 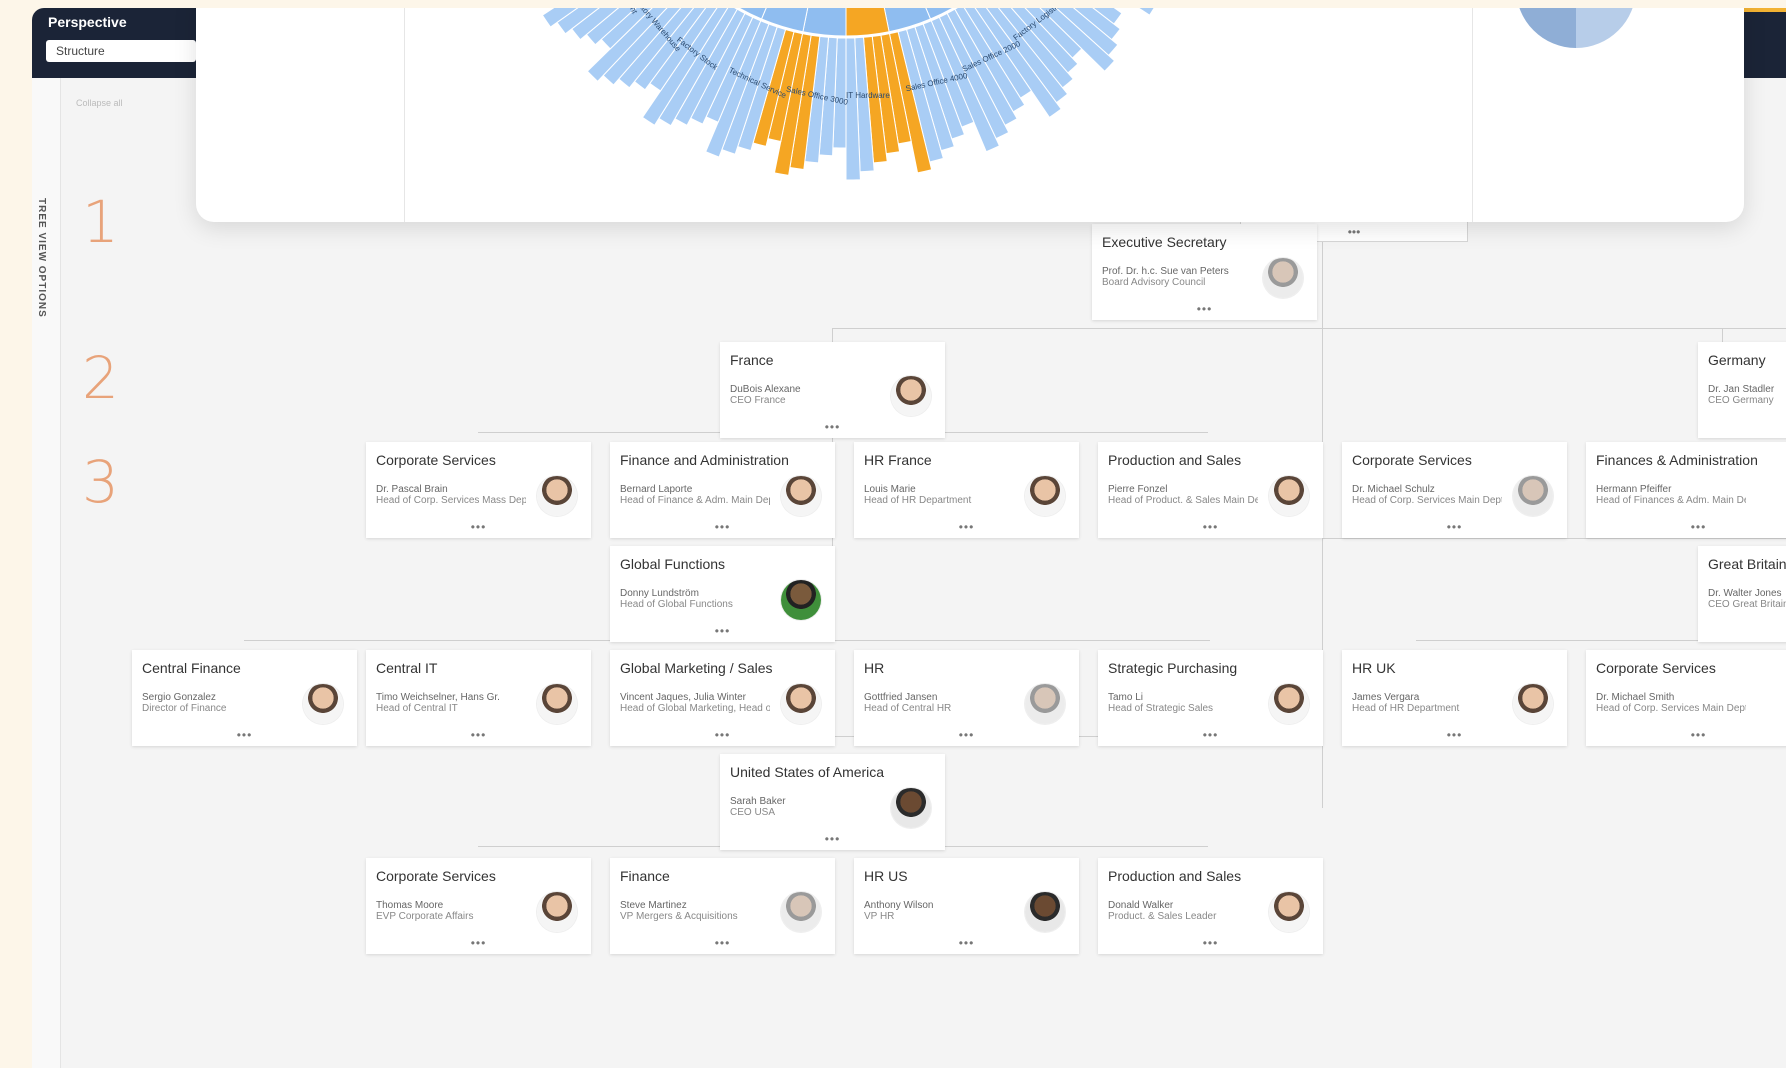 I want to click on card-person-role: CEO France, so click(x=758, y=400).